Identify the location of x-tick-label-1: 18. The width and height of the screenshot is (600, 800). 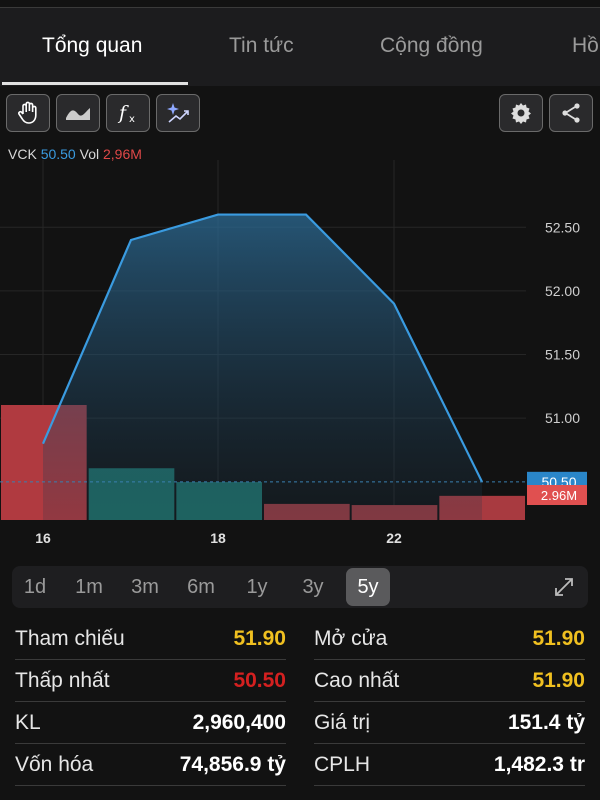
(218, 538).